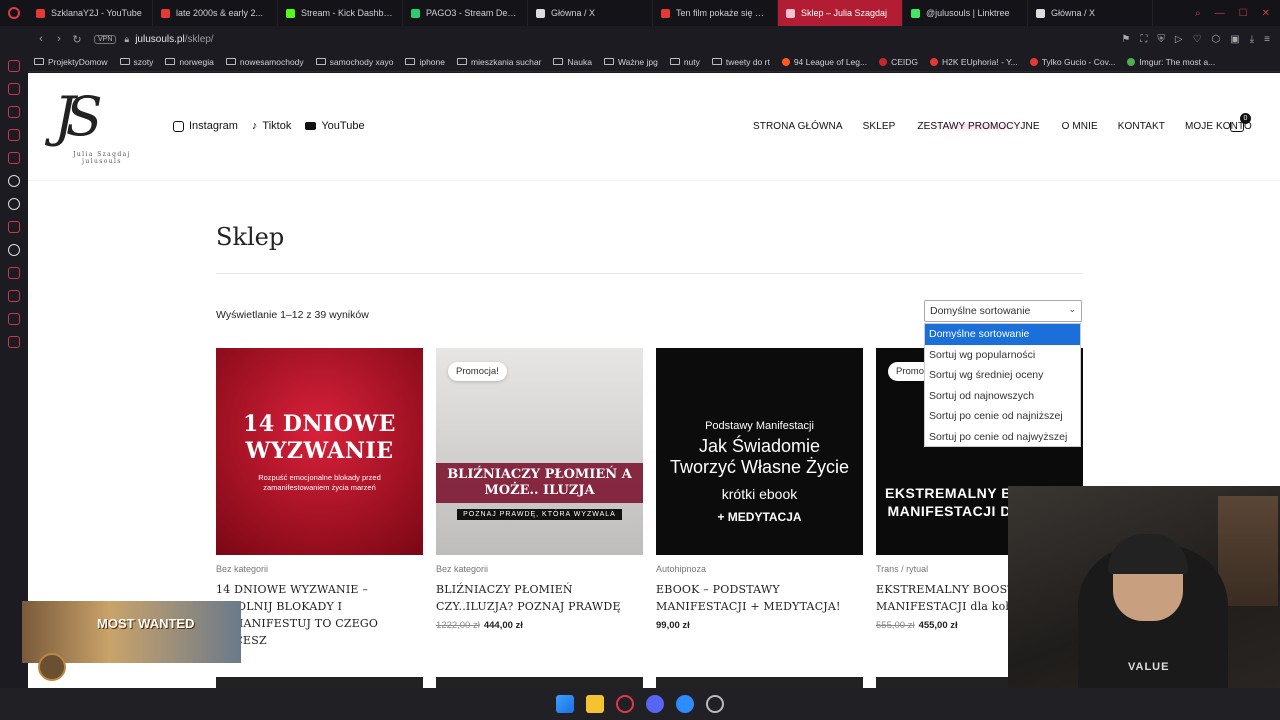 The image size is (1280, 720). I want to click on opera-icon, so click(625, 704).